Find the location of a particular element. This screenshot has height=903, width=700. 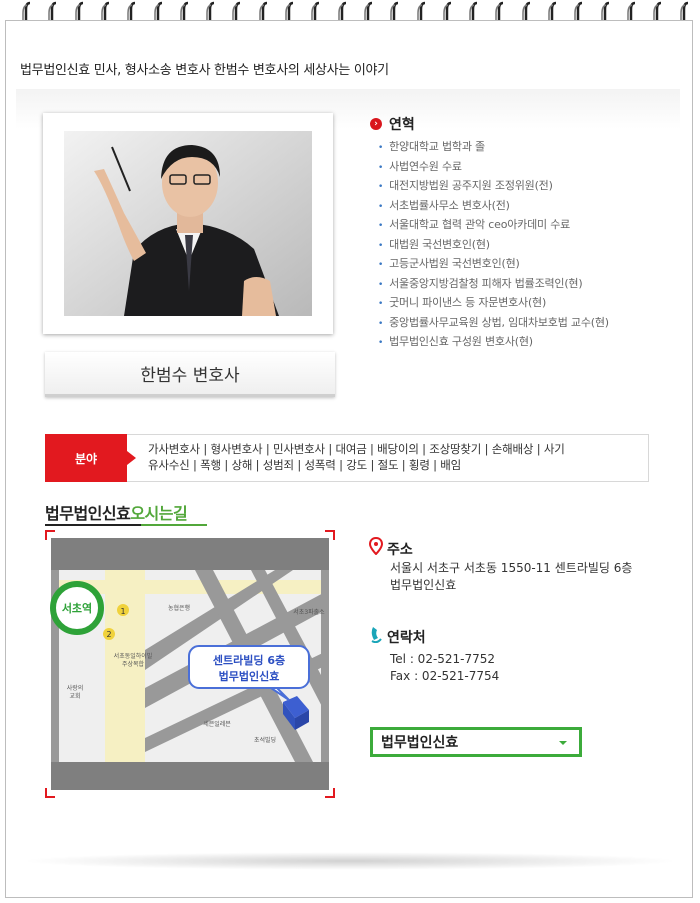

map-poi-label: 사랑의 is located at coordinates (75, 688).